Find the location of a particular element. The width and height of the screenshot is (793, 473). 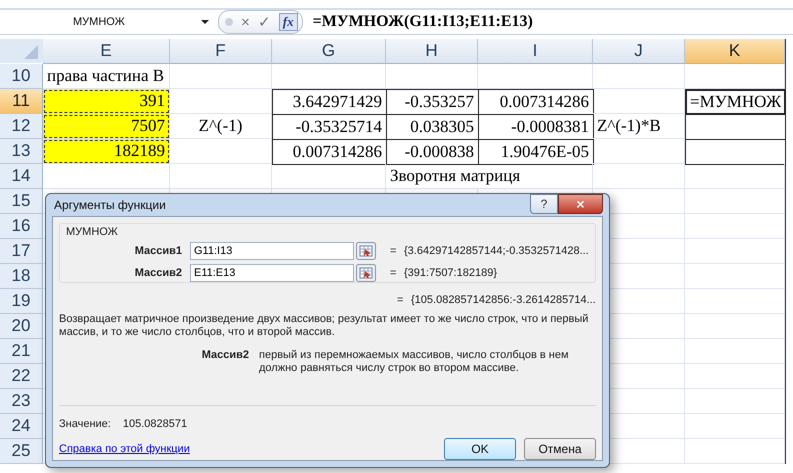

row-header: 16 is located at coordinates (21, 226).